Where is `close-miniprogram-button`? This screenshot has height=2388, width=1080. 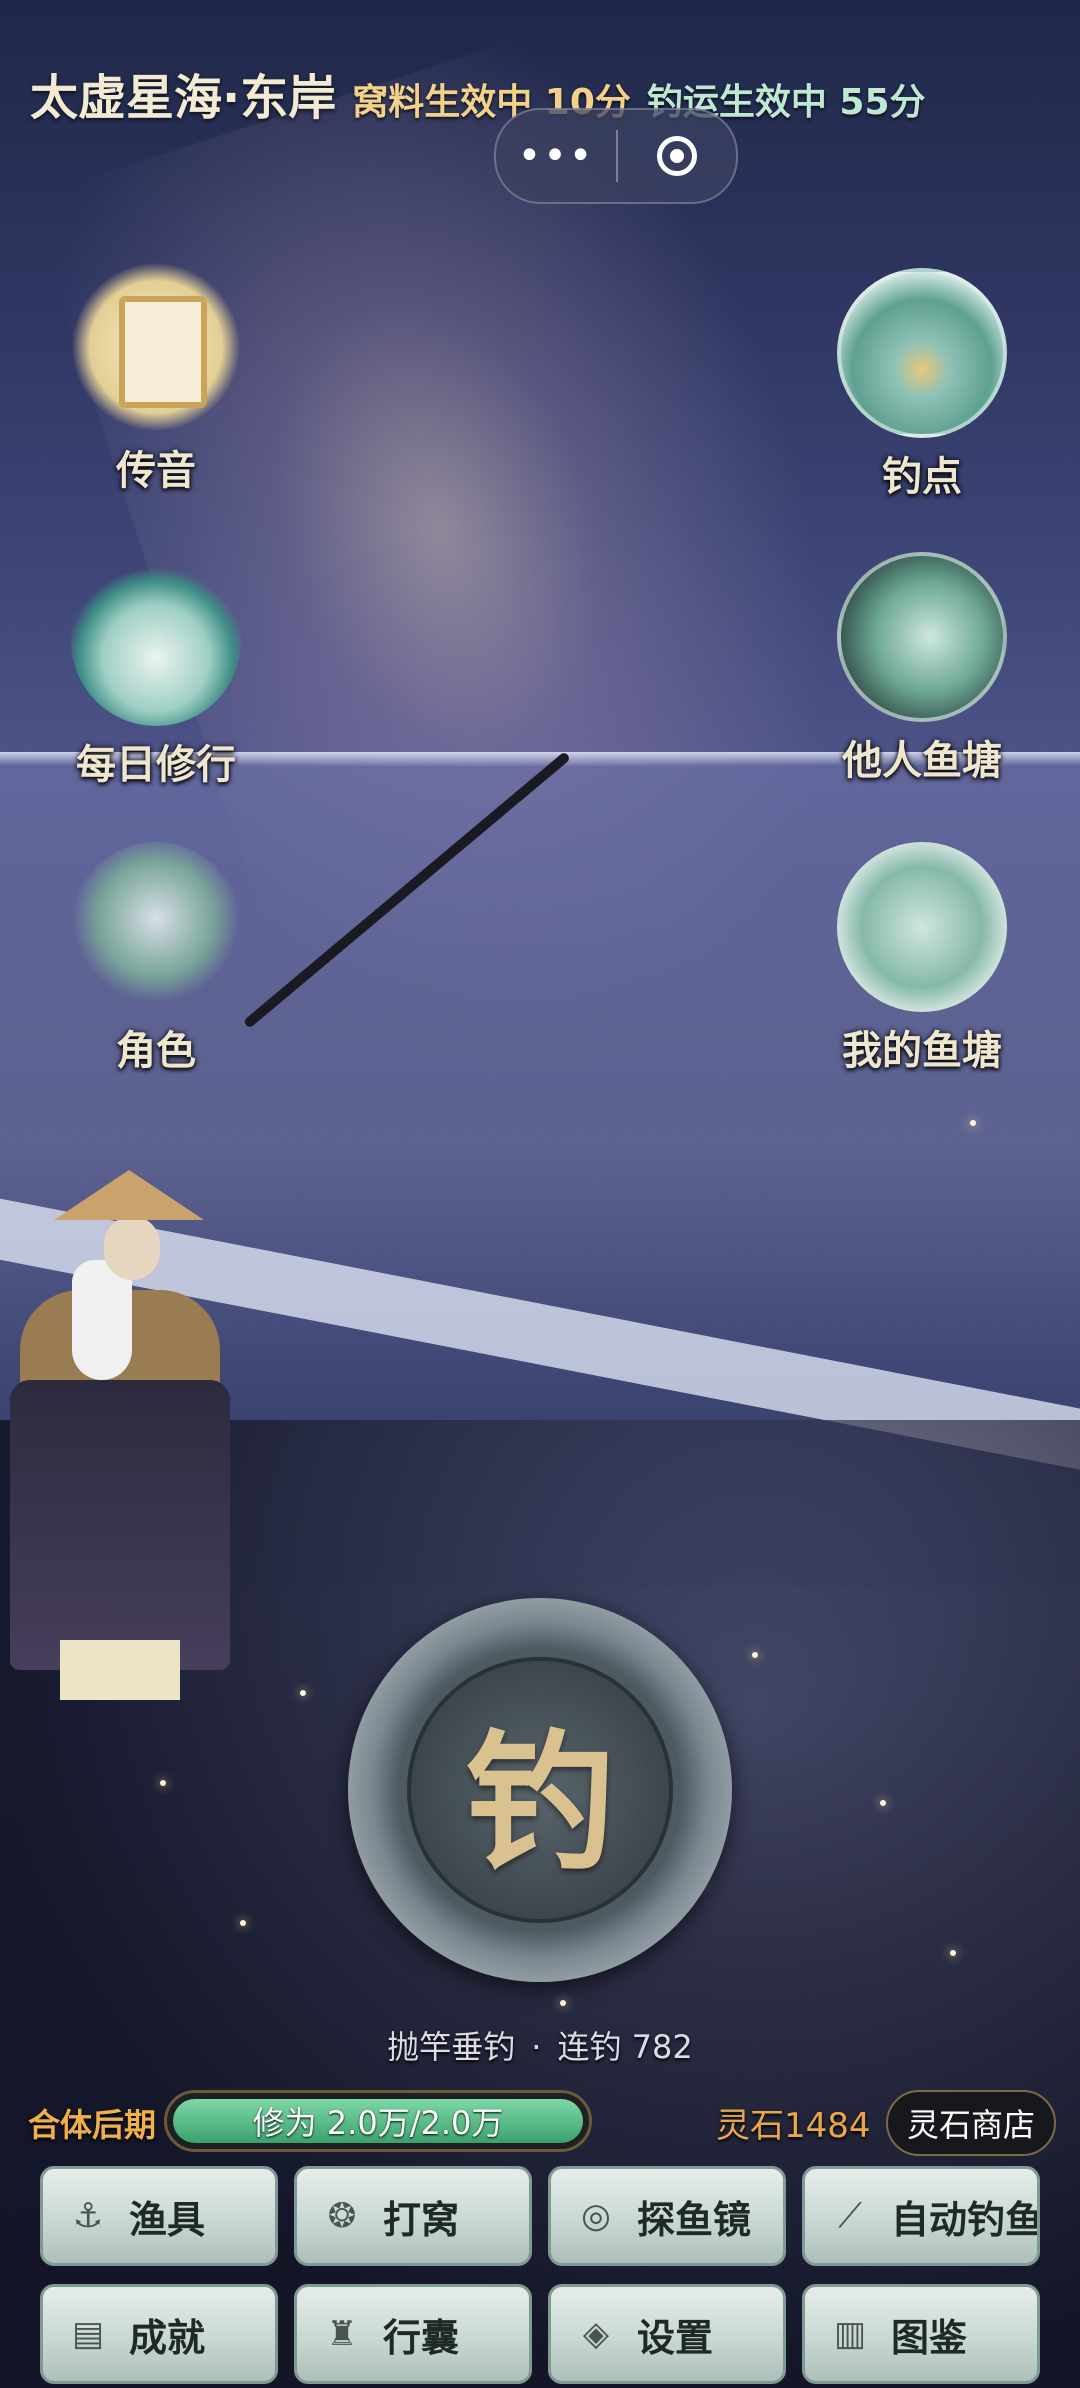
close-miniprogram-button is located at coordinates (677, 156).